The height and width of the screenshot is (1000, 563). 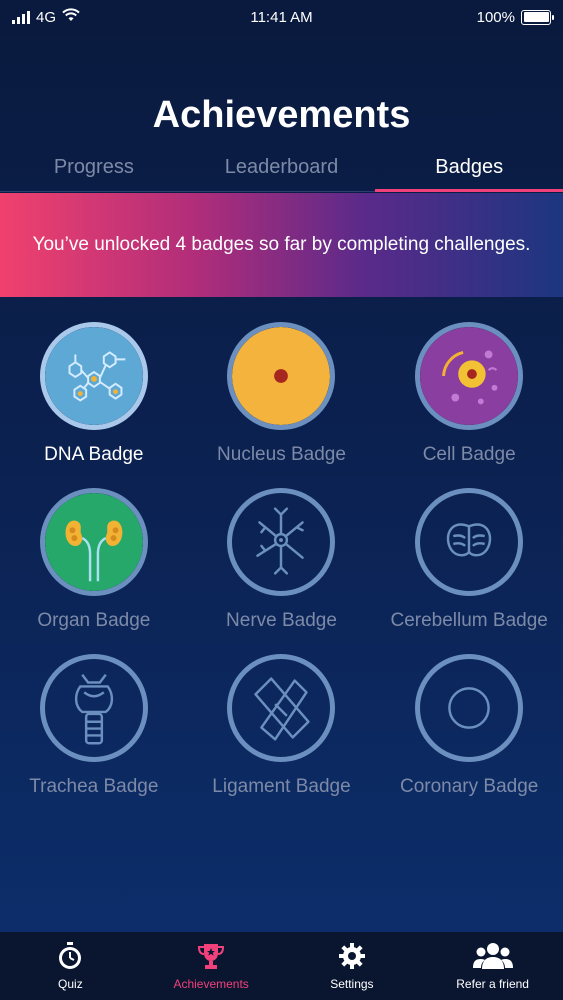 I want to click on battery-percent: 100%, so click(x=495, y=17).